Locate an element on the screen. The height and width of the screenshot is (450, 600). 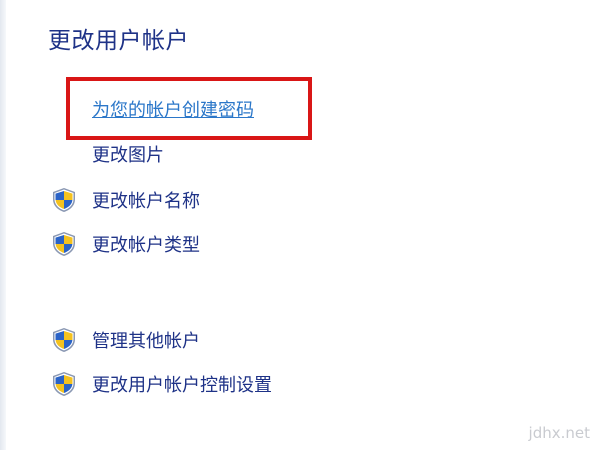
watermark: jdhx.net is located at coordinates (559, 433).